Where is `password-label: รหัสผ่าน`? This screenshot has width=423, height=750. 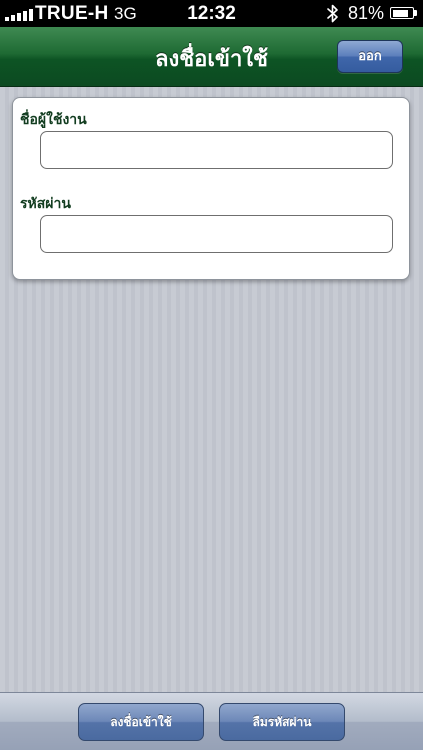
password-label: รหัสผ่าน is located at coordinates (45, 204).